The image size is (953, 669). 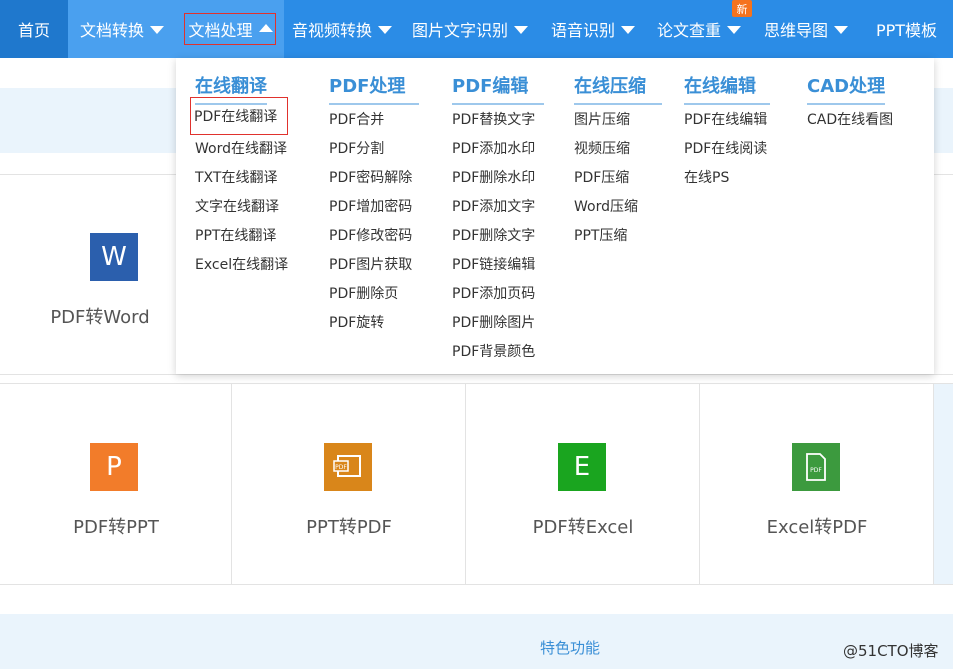 What do you see at coordinates (493, 206) in the screenshot?
I see `menu-item: PDF添加文字` at bounding box center [493, 206].